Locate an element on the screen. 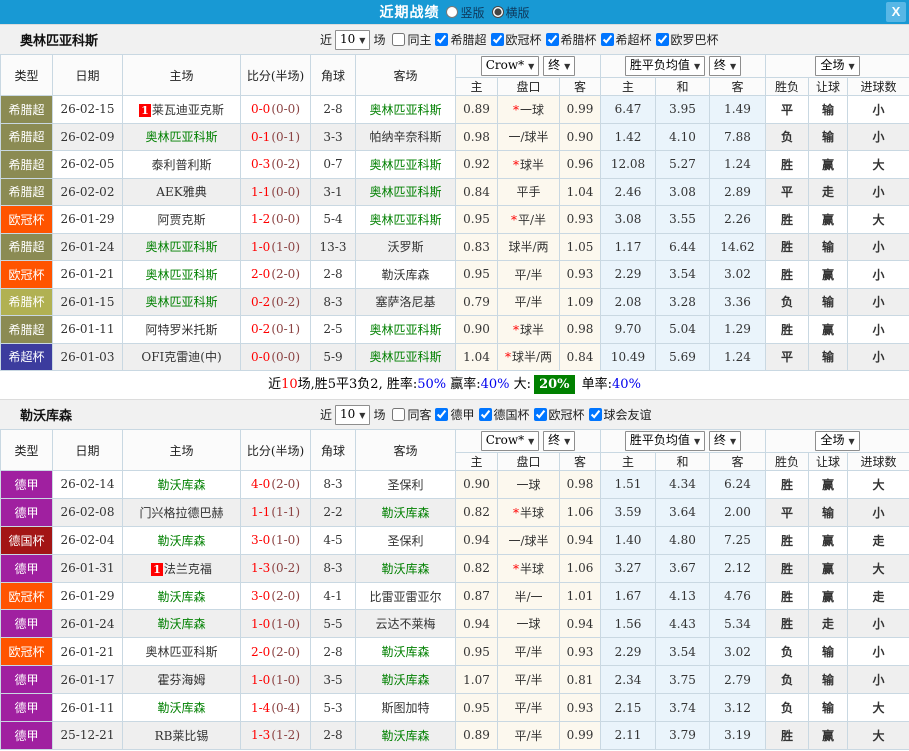 Image resolution: width=909 pixels, height=751 pixels. away-team: 圣保利 is located at coordinates (405, 484).